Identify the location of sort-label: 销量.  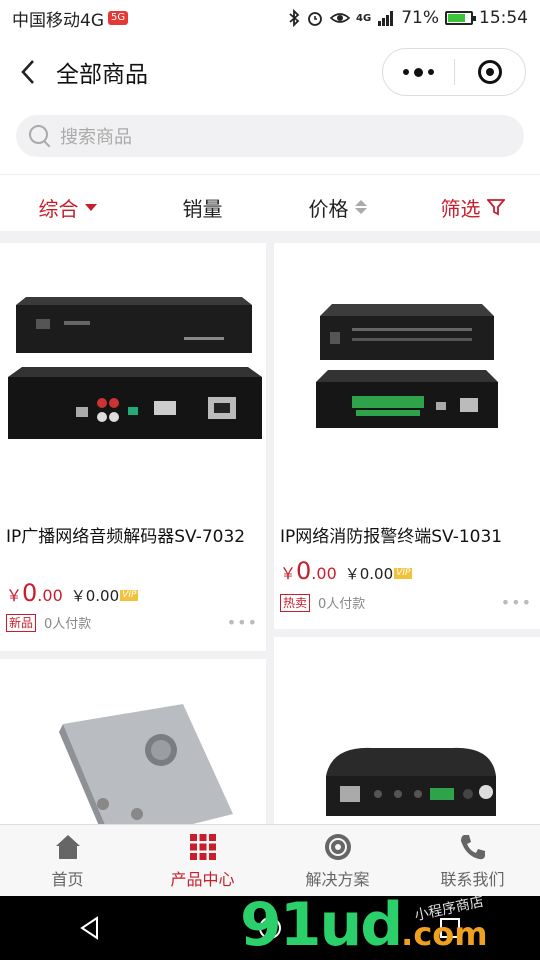
(202, 208).